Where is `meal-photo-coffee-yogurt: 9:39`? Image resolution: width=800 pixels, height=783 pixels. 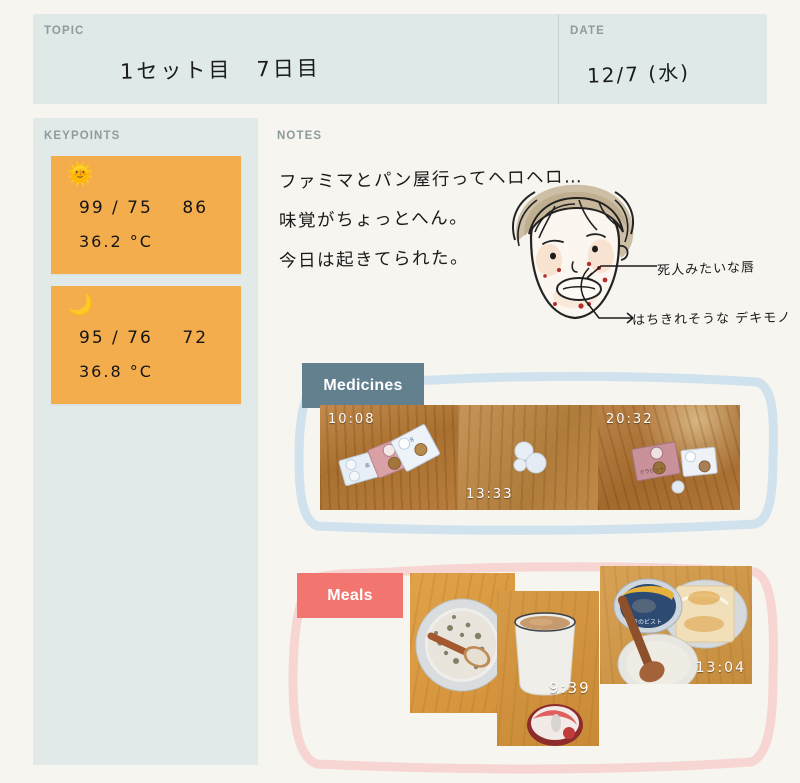 meal-photo-coffee-yogurt: 9:39 is located at coordinates (548, 668).